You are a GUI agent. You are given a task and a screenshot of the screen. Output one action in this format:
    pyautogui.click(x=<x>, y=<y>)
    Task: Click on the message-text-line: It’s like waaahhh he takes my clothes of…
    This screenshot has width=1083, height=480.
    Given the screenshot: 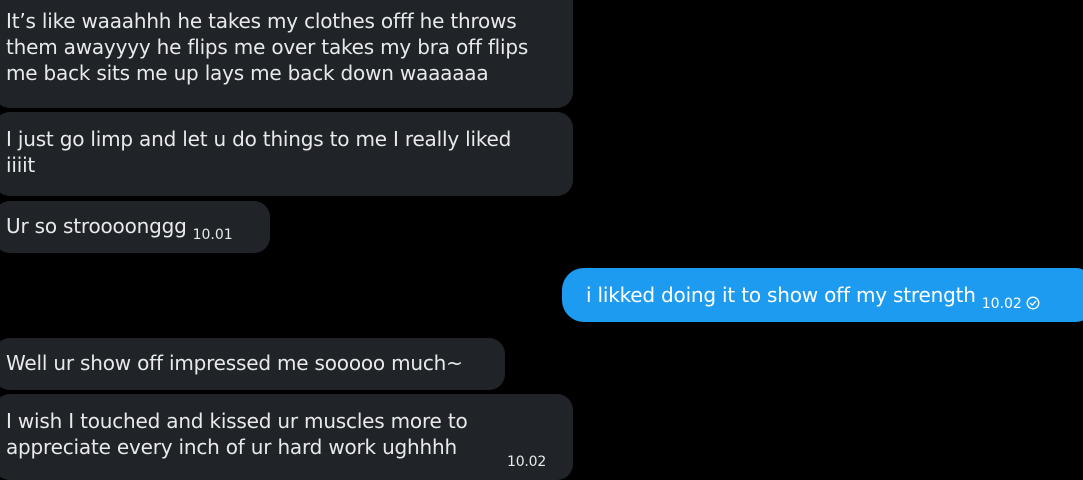 What is the action you would take?
    pyautogui.click(x=261, y=21)
    